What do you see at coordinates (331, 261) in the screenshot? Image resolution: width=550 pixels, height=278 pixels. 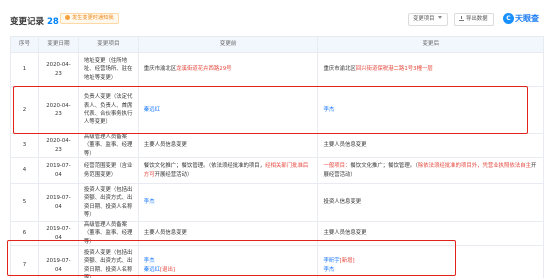 I see `person-link: 李昕宇` at bounding box center [331, 261].